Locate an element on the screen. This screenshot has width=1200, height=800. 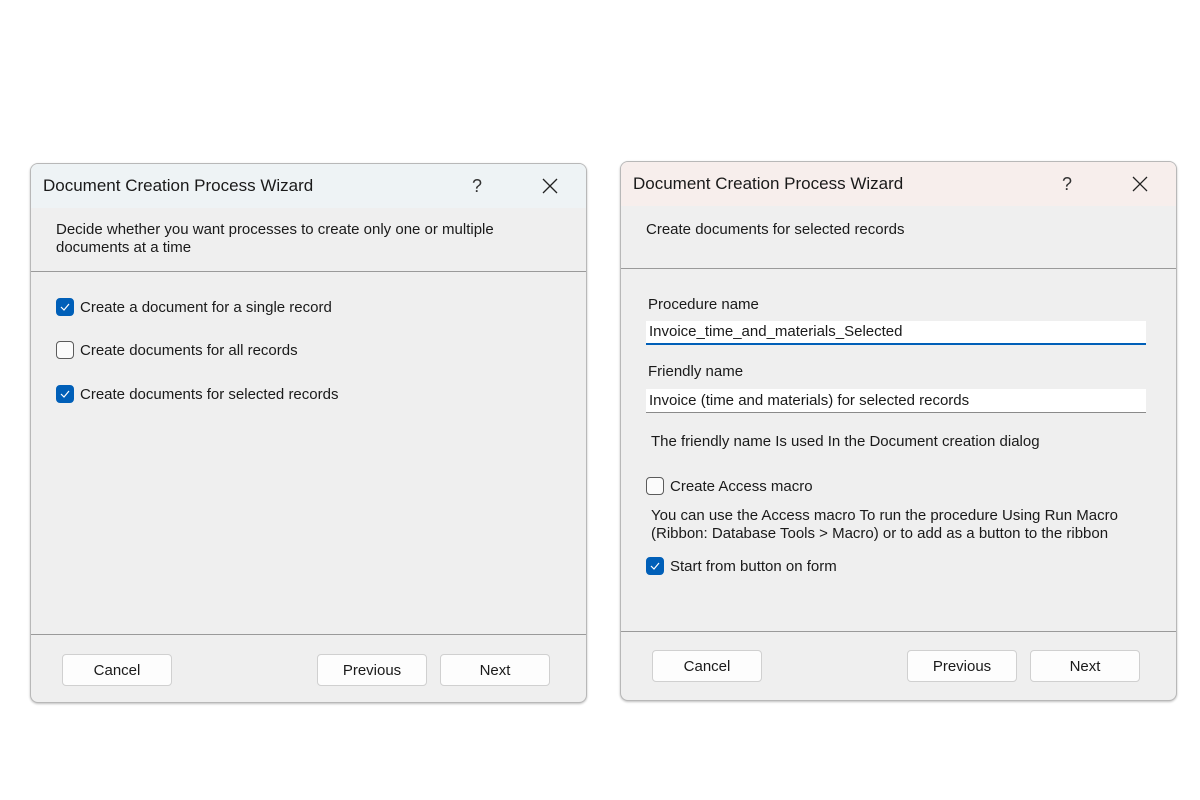
option-label: Create a document for a single record is located at coordinates (206, 307).